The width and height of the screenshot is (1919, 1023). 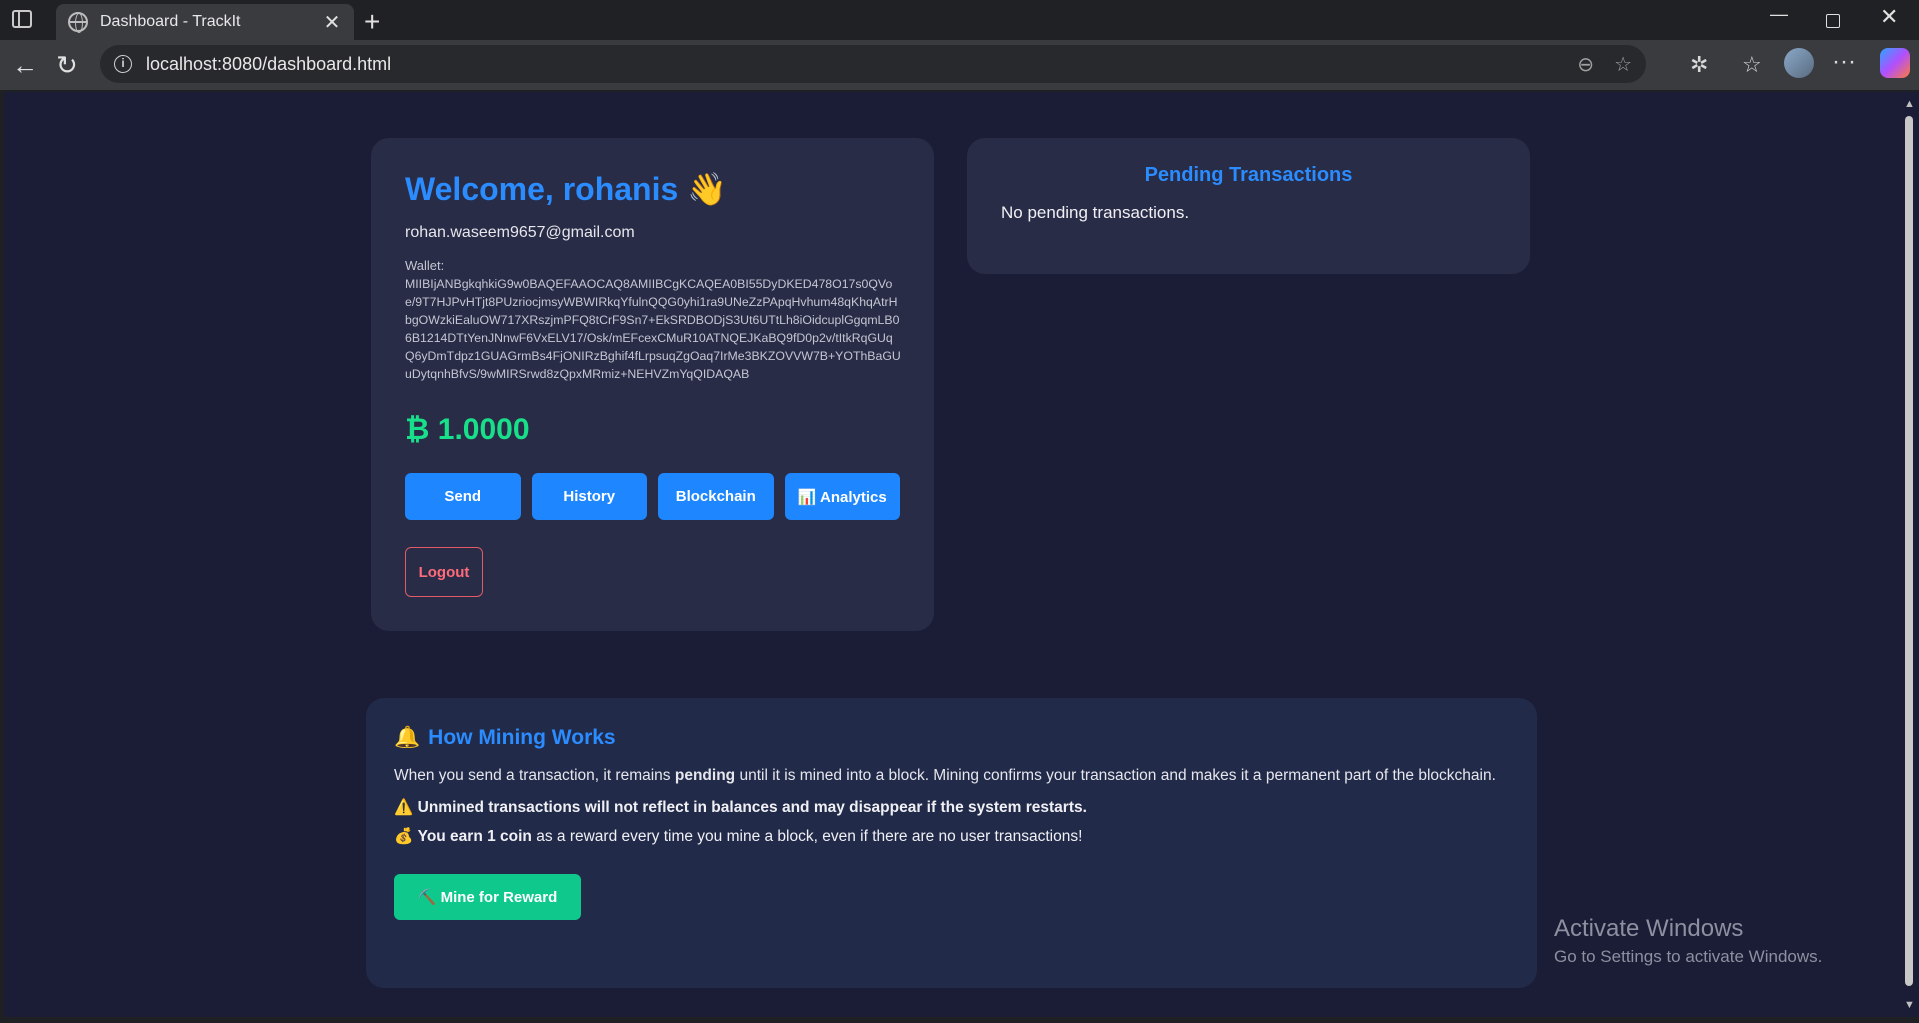 What do you see at coordinates (522, 737) in the screenshot?
I see `mining-title: How Mining Works` at bounding box center [522, 737].